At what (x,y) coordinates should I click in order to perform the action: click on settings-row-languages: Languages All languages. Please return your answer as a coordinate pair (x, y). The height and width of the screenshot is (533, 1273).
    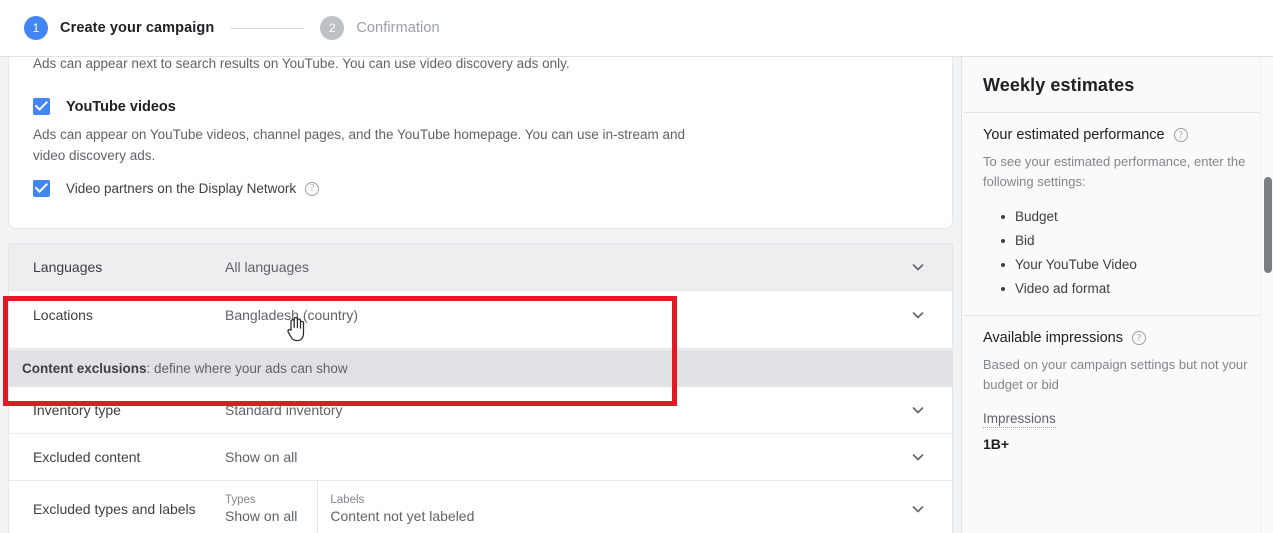
    Looking at the image, I should click on (480, 267).